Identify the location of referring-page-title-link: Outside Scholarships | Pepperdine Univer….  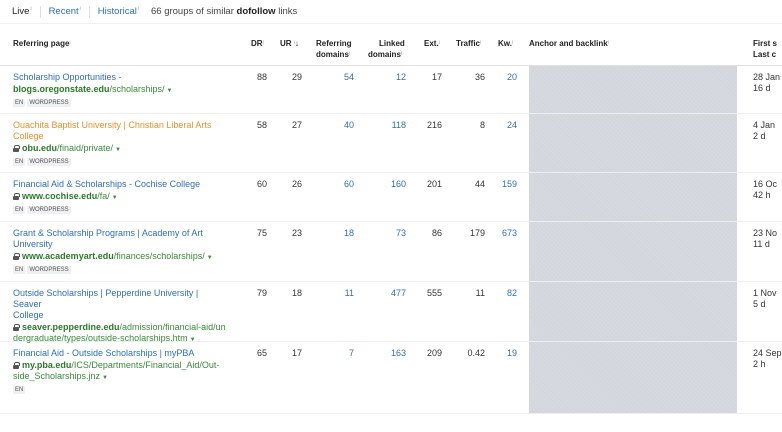
(120, 304).